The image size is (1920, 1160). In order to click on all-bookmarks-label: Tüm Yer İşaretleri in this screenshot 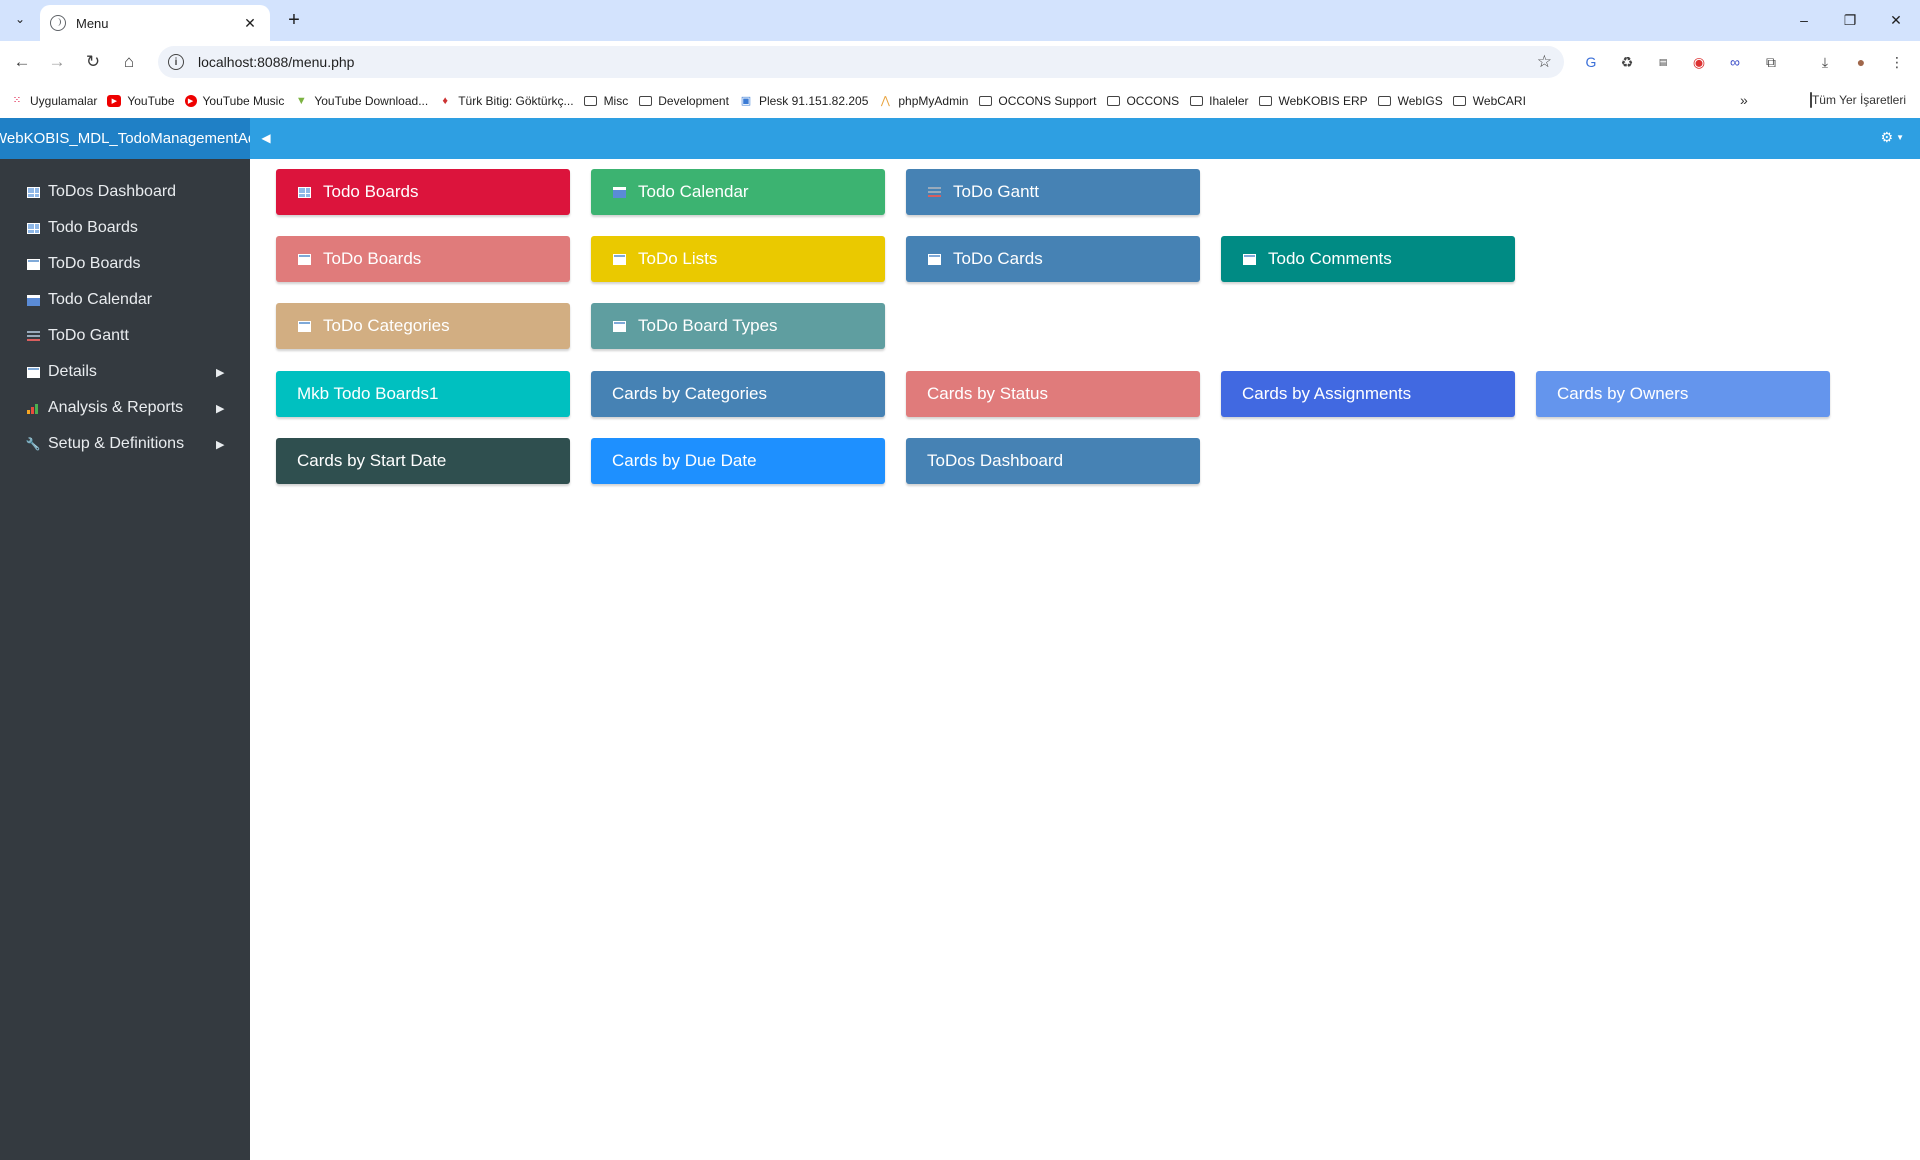, I will do `click(1858, 100)`.